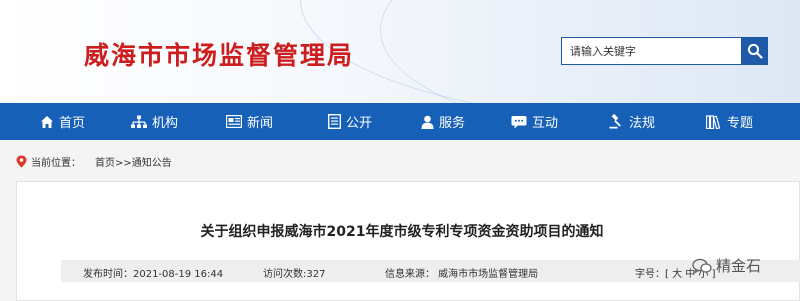 The width and height of the screenshot is (800, 301). Describe the element at coordinates (400, 121) in the screenshot. I see `main-nav: 首页 机构 新闻 公开 服务 互动 法规 专题` at that location.